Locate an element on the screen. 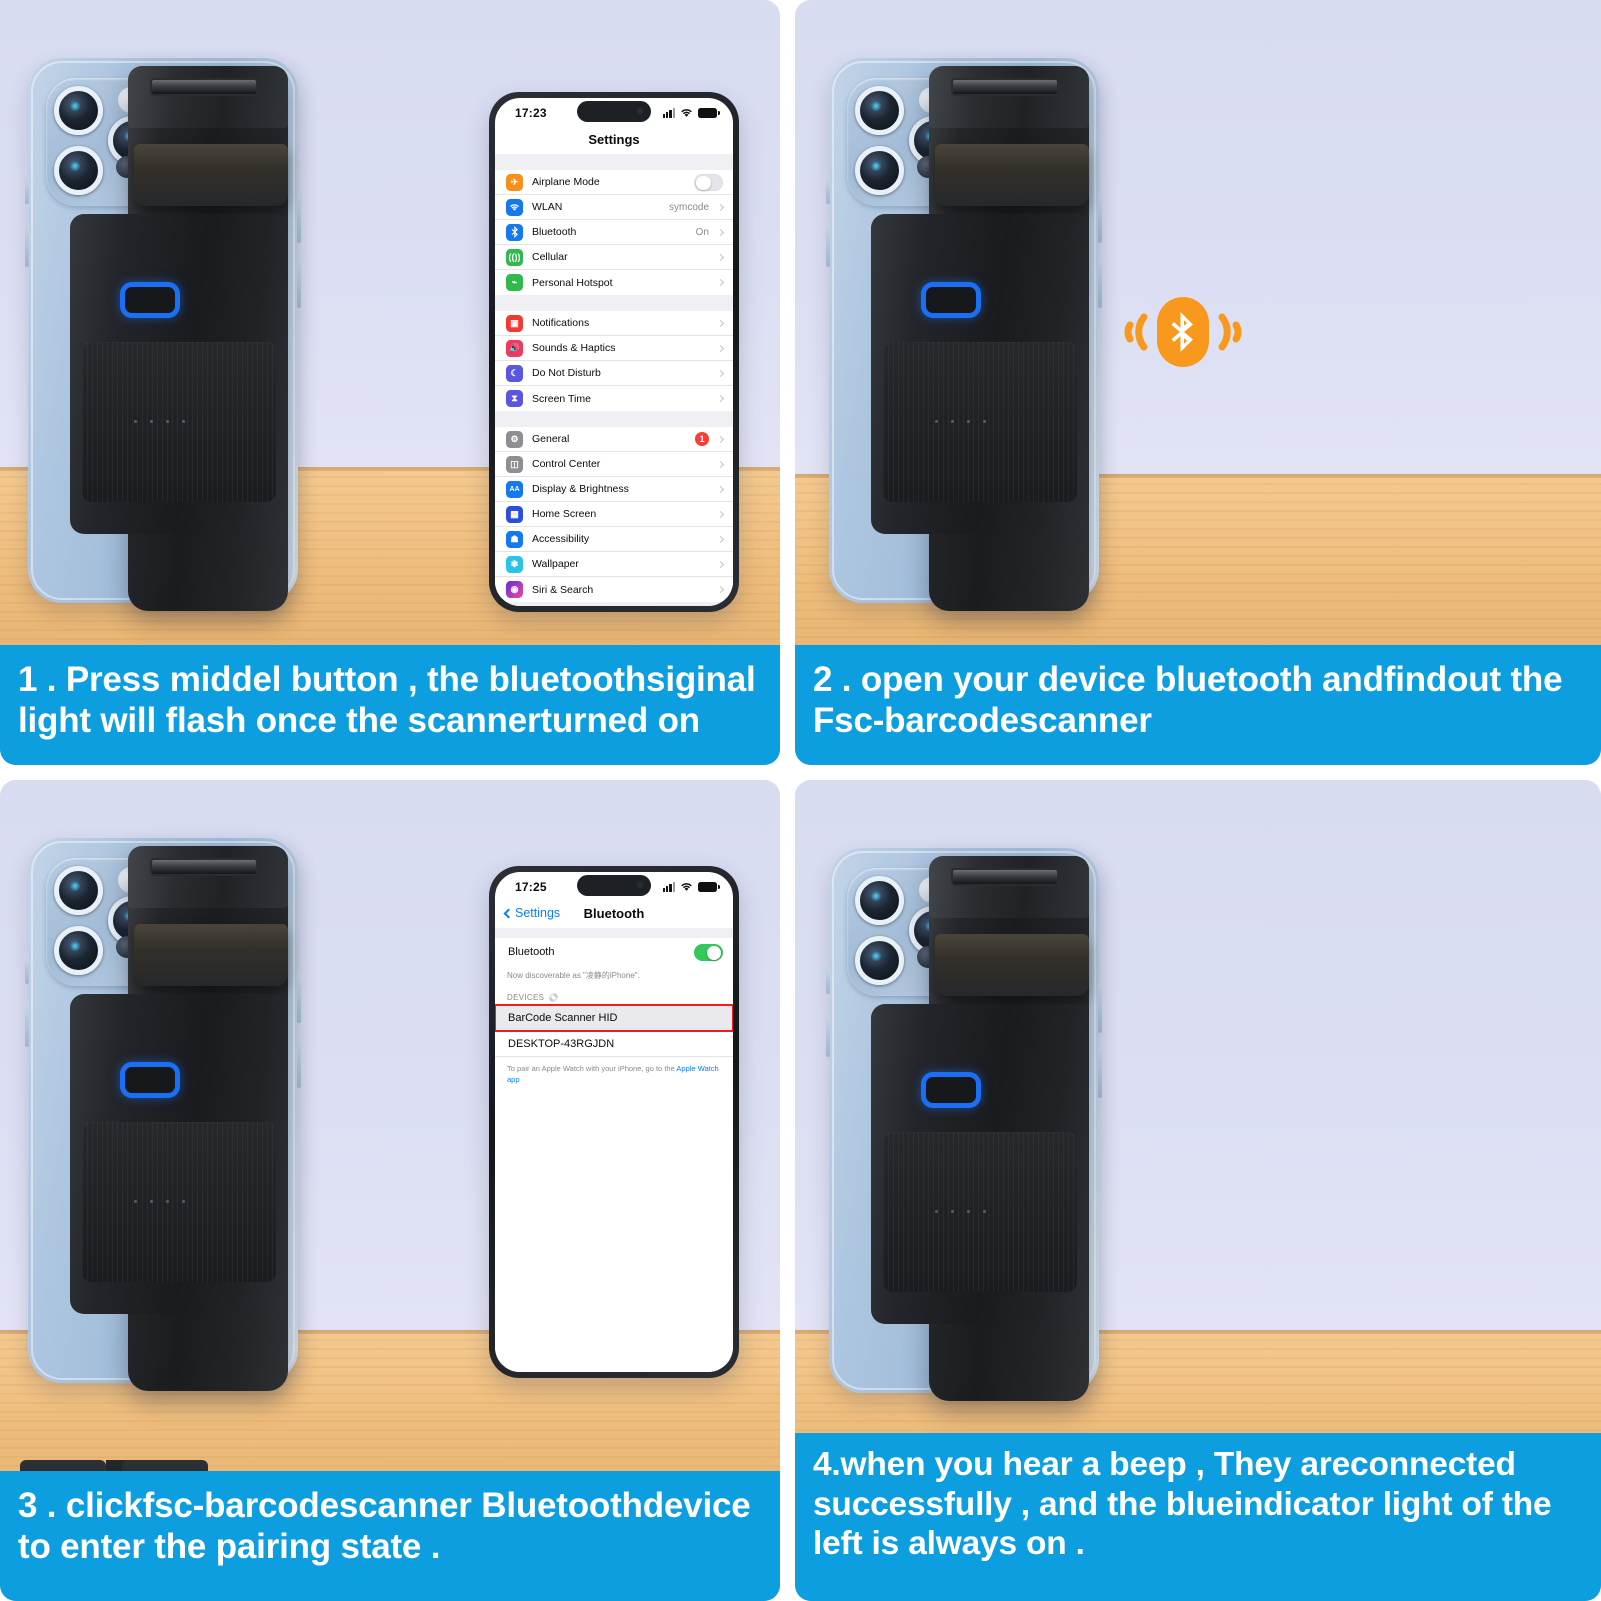 This screenshot has height=1601, width=1601. row-display-brightness: AA Display & Brightness is located at coordinates (614, 489).